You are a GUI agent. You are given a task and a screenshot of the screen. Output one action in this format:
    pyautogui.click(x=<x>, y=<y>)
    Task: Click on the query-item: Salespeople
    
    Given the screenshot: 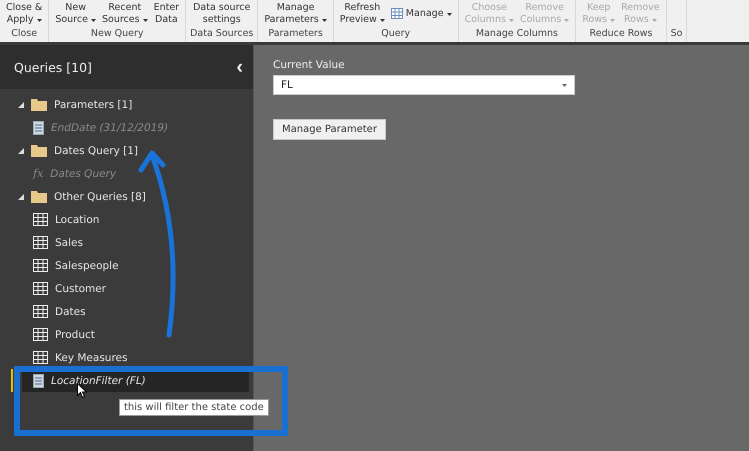 What is the action you would take?
    pyautogui.click(x=87, y=266)
    